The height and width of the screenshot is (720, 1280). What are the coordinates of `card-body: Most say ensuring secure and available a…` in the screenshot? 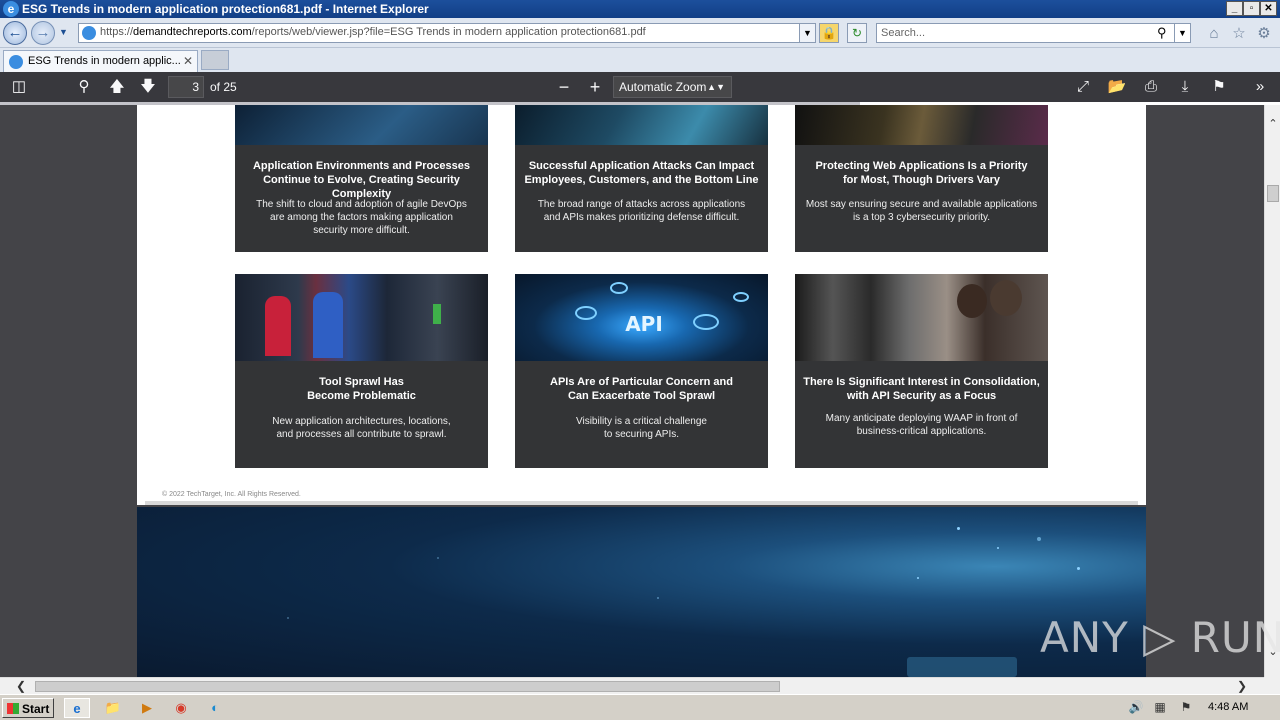 It's located at (921, 204).